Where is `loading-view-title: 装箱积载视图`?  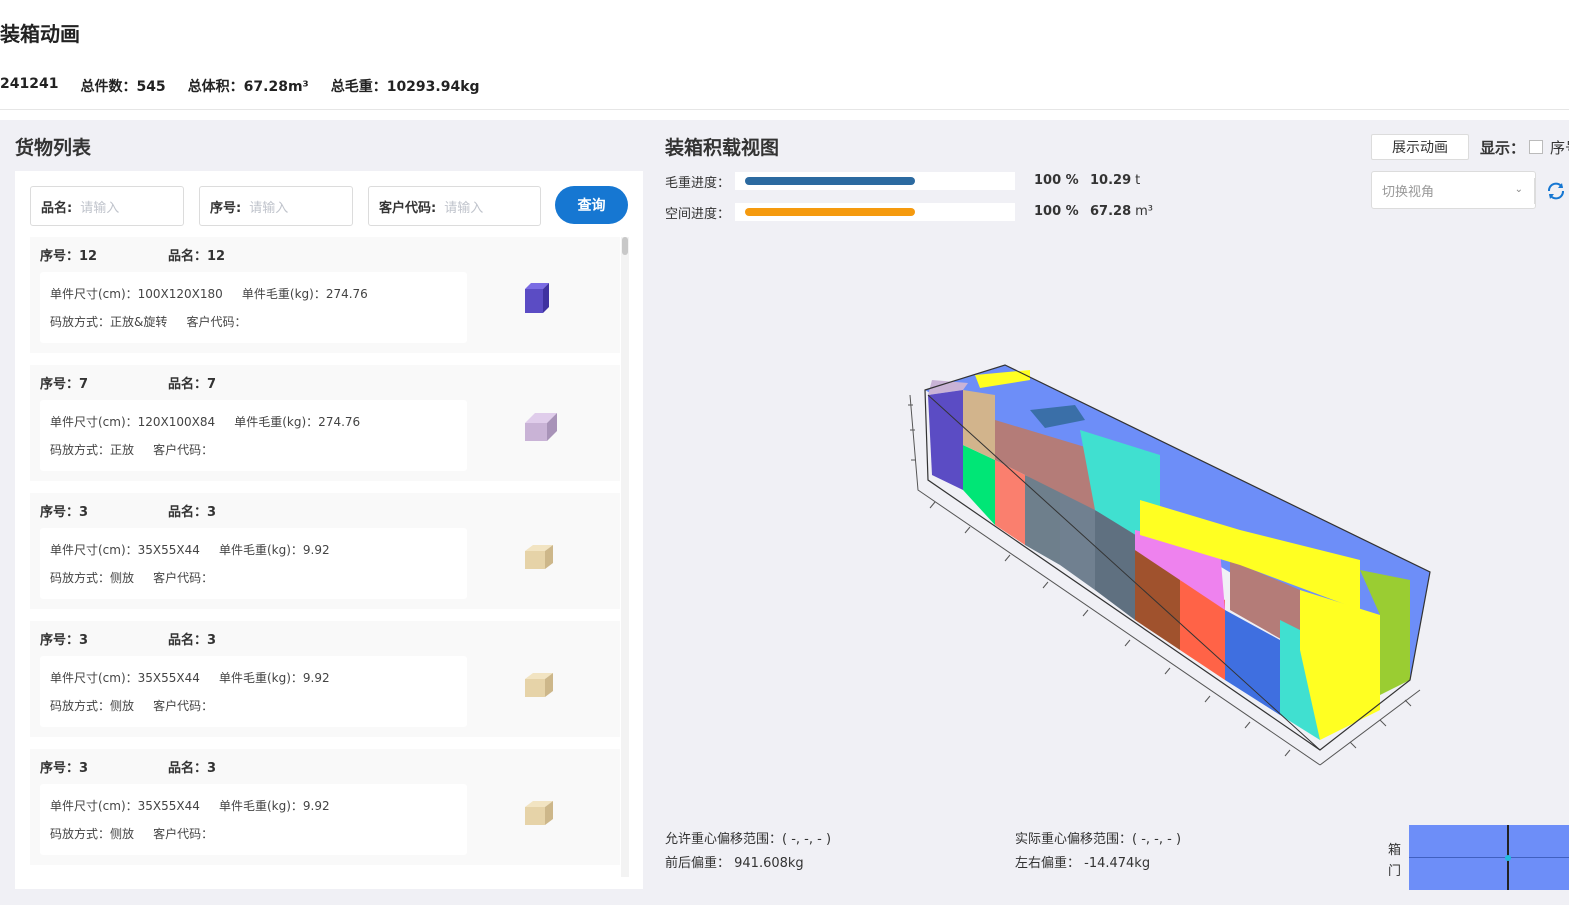
loading-view-title: 装箱积载视图 is located at coordinates (722, 148).